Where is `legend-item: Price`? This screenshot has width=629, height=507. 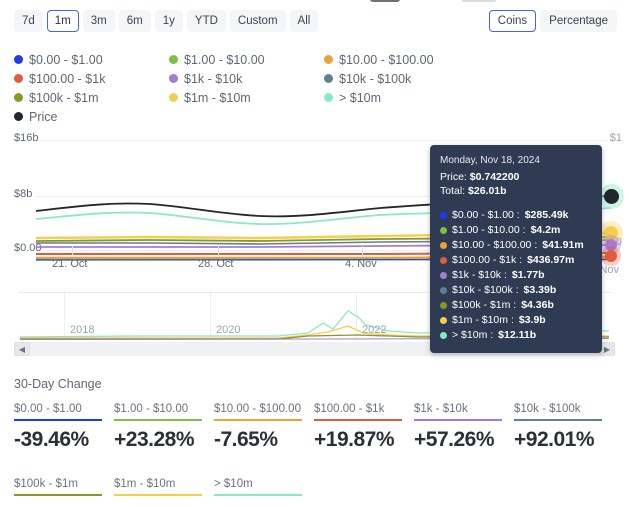
legend-item: Price is located at coordinates (91, 116).